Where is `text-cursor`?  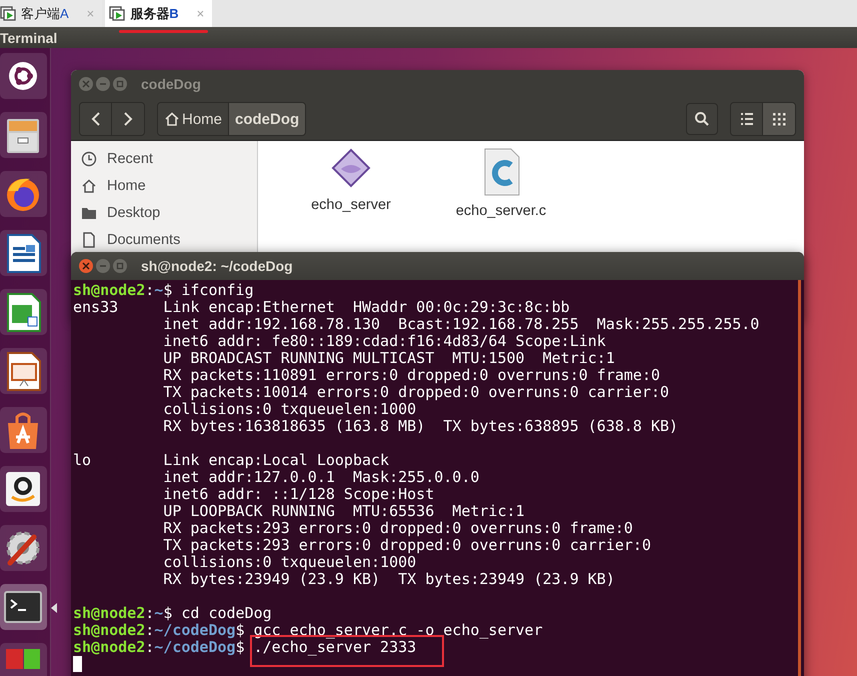
text-cursor is located at coordinates (77, 664).